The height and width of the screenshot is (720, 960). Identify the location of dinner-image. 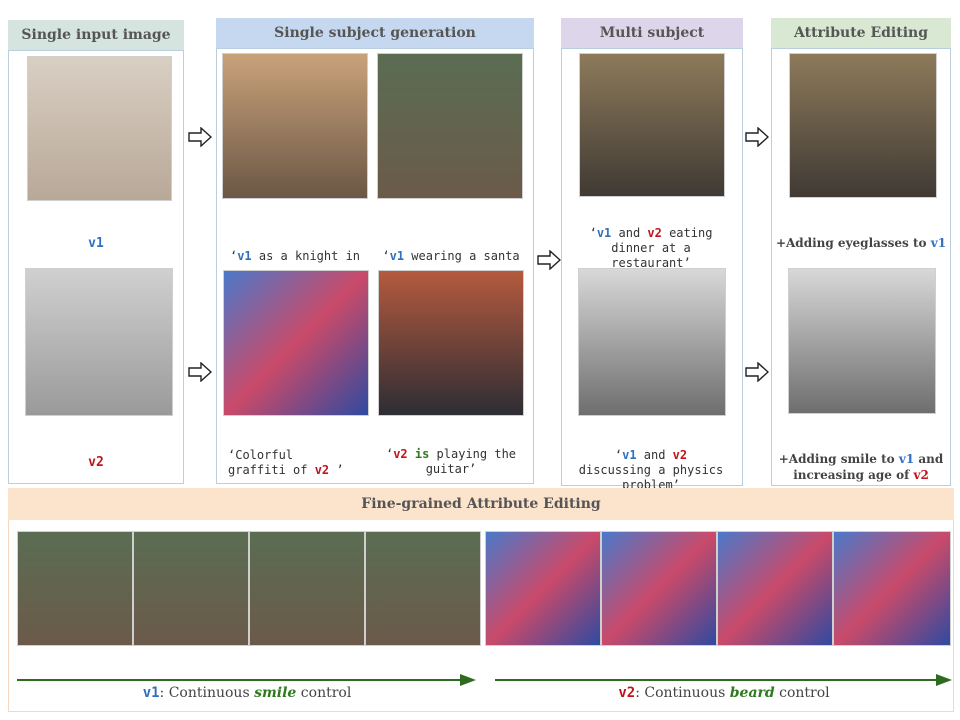
(652, 125).